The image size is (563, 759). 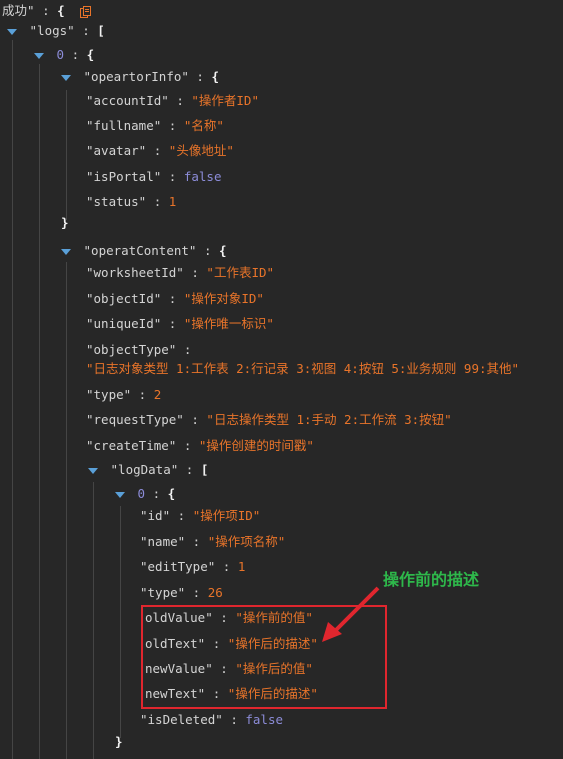 What do you see at coordinates (124, 323) in the screenshot?
I see `unique-id-key: "uniqueId"` at bounding box center [124, 323].